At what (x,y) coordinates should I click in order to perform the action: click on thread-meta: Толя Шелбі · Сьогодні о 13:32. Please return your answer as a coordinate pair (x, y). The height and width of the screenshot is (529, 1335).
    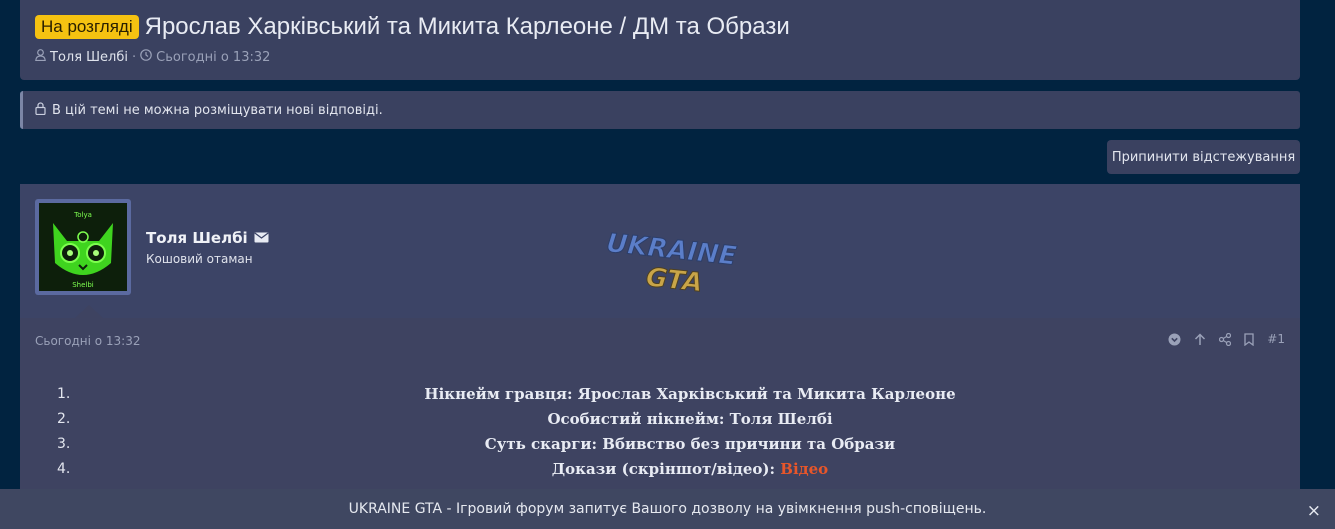
    Looking at the image, I should click on (152, 57).